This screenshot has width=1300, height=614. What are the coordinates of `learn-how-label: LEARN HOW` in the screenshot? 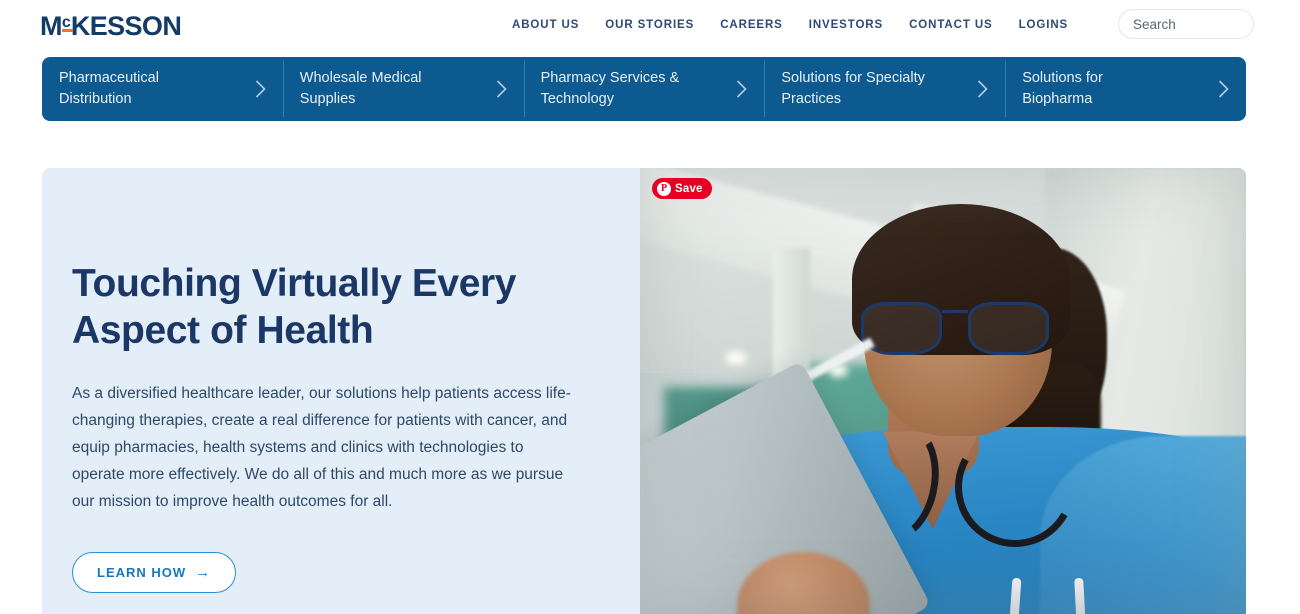 It's located at (142, 572).